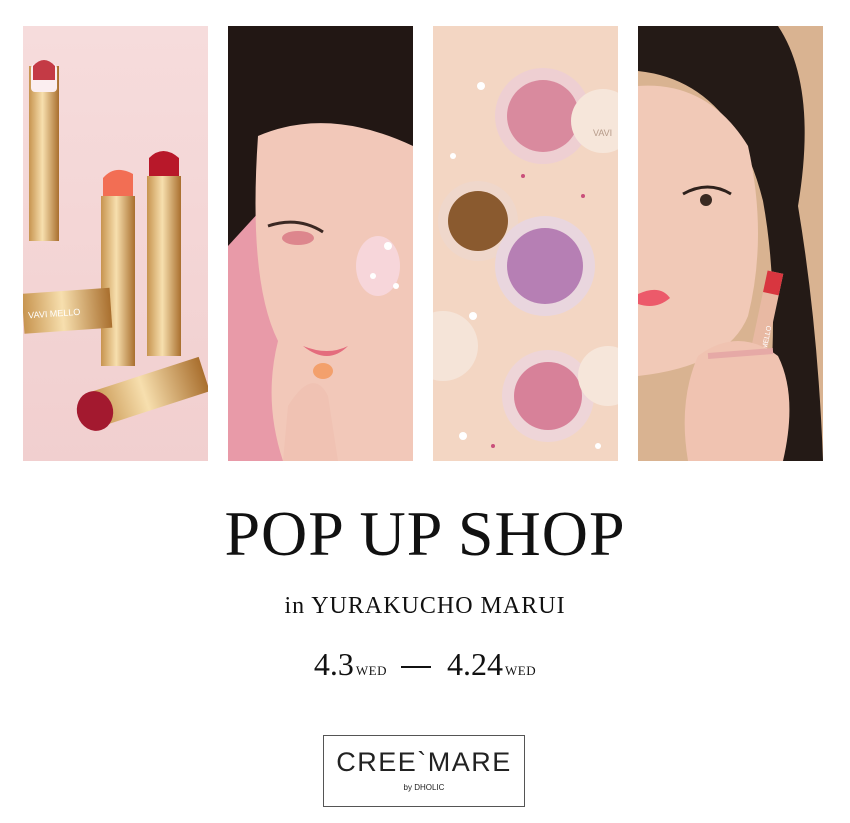 The height and width of the screenshot is (823, 850). What do you see at coordinates (333, 664) in the screenshot?
I see `start-date: 4.3` at bounding box center [333, 664].